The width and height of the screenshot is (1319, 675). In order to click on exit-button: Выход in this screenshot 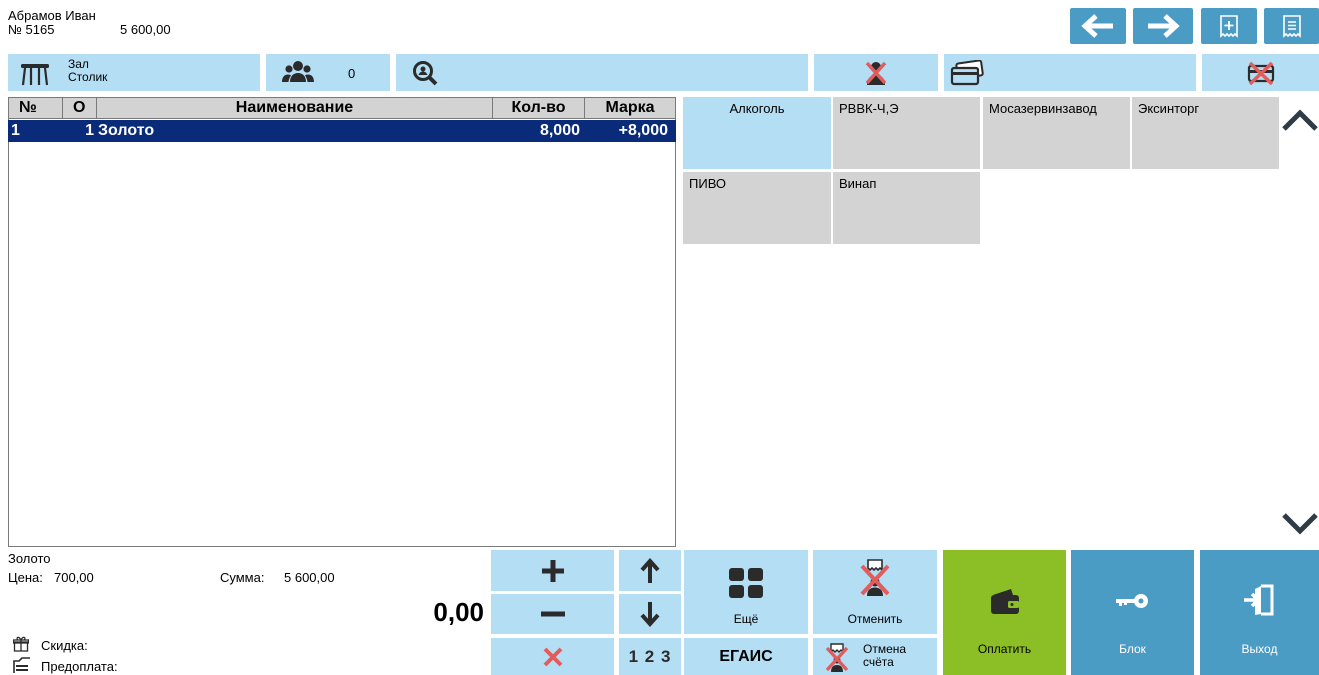, I will do `click(1259, 612)`.